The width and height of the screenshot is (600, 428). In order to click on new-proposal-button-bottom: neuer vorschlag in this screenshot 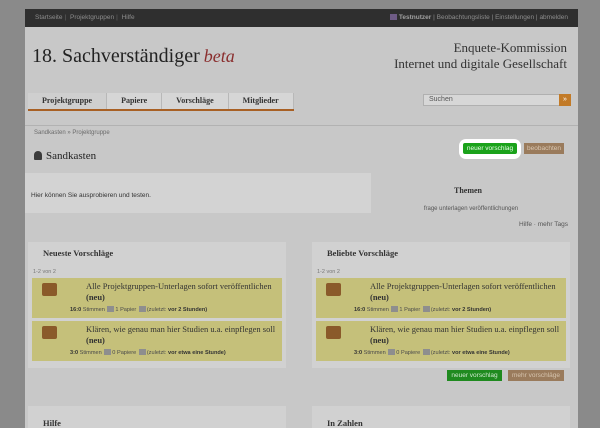, I will do `click(474, 375)`.